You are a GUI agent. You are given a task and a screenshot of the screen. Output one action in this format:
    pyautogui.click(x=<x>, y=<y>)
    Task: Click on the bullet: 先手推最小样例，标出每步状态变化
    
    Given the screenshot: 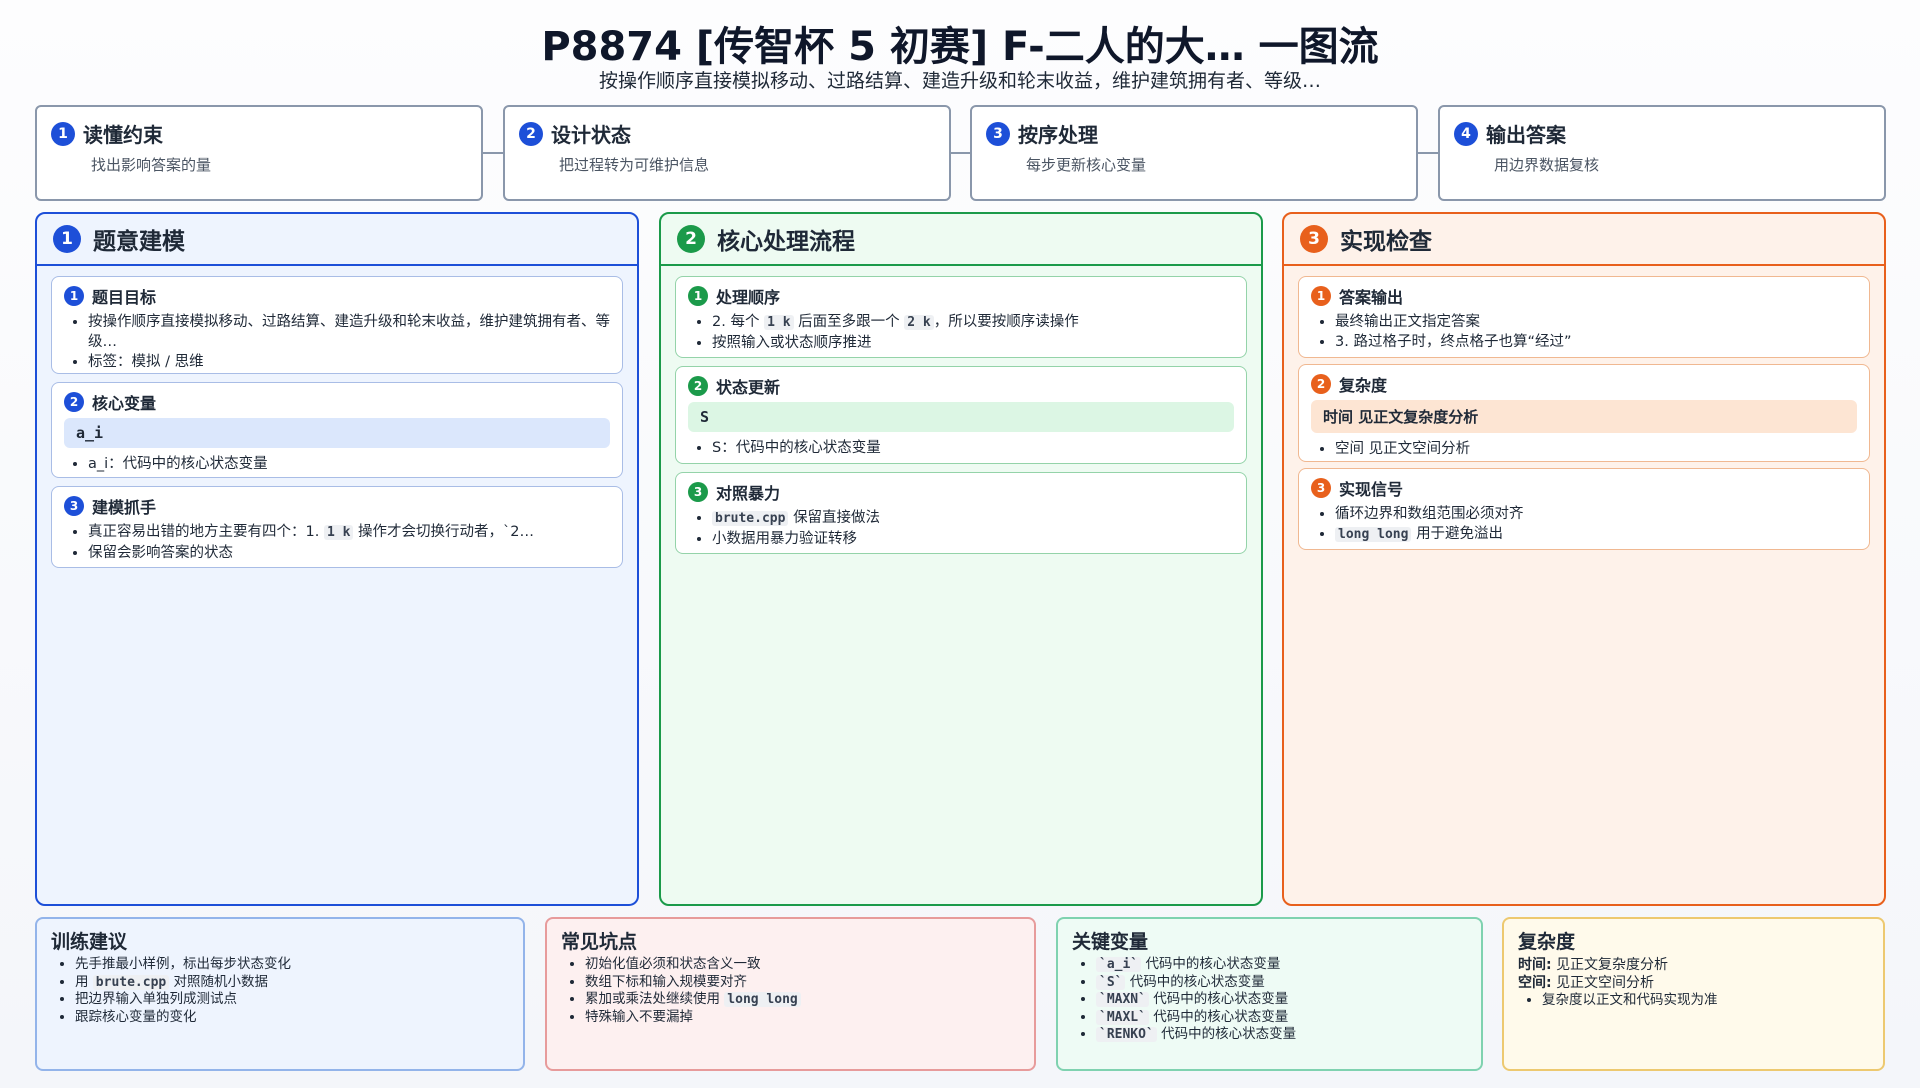 What is the action you would take?
    pyautogui.click(x=292, y=965)
    